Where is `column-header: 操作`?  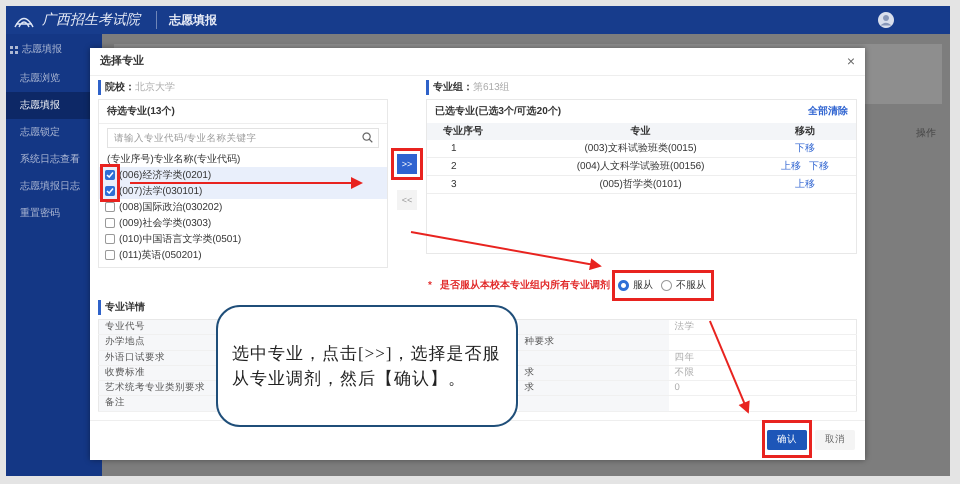
column-header: 操作 is located at coordinates (926, 134).